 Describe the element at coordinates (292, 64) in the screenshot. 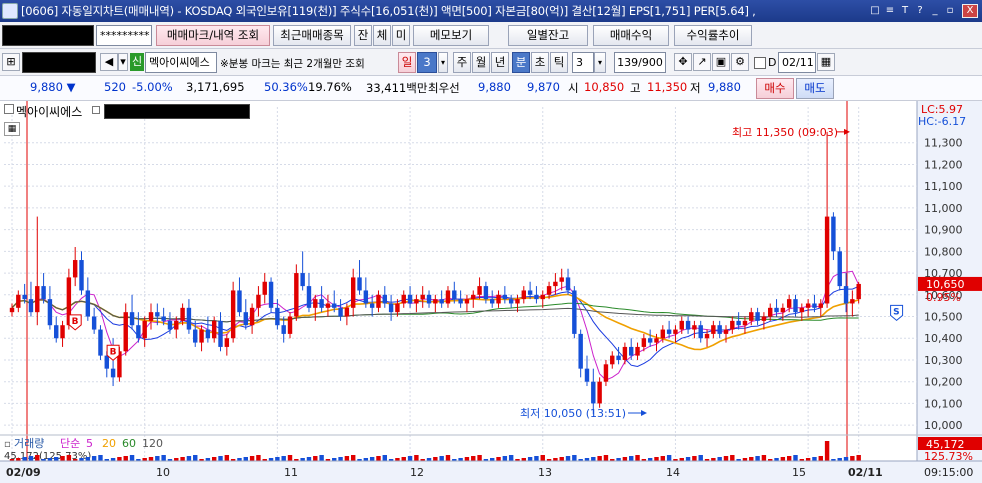

I see `minute-mark-notice: ※분봉 마크는 최근 2개월만 조회` at that location.